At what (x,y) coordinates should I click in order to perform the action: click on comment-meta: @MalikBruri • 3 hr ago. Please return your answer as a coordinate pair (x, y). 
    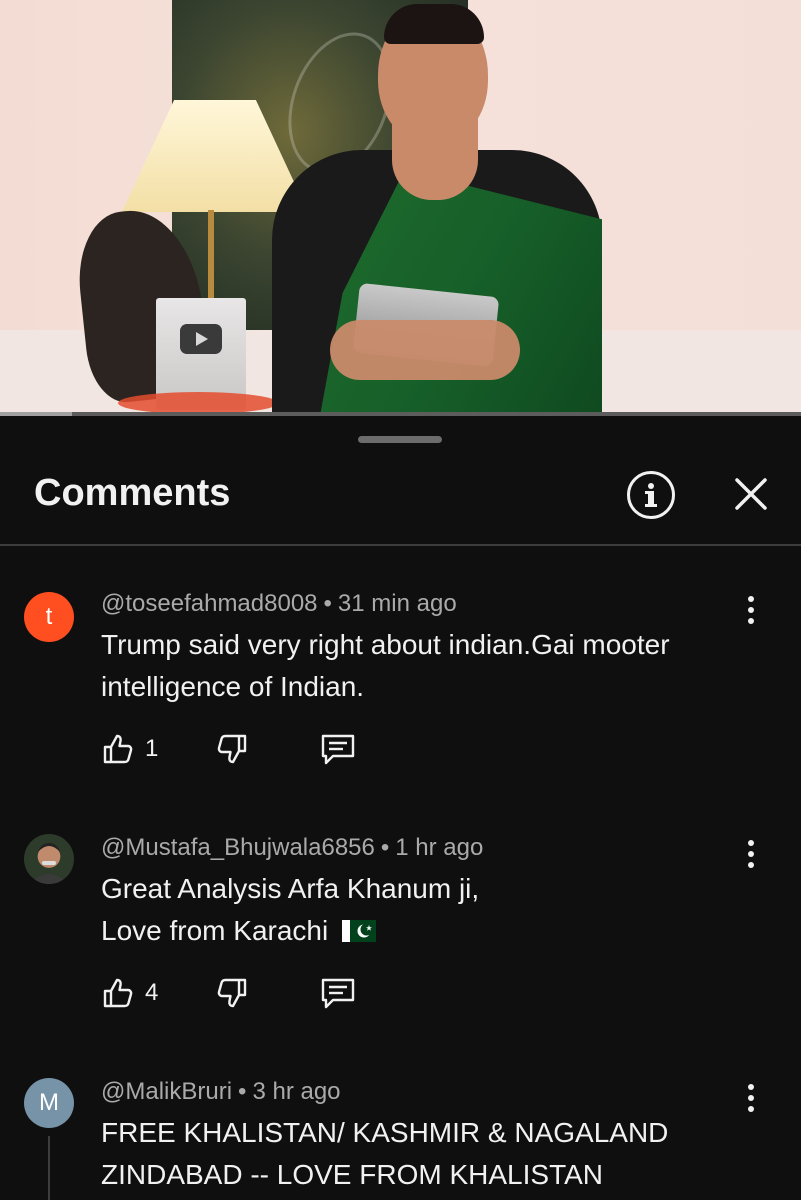
    Looking at the image, I should click on (221, 1092).